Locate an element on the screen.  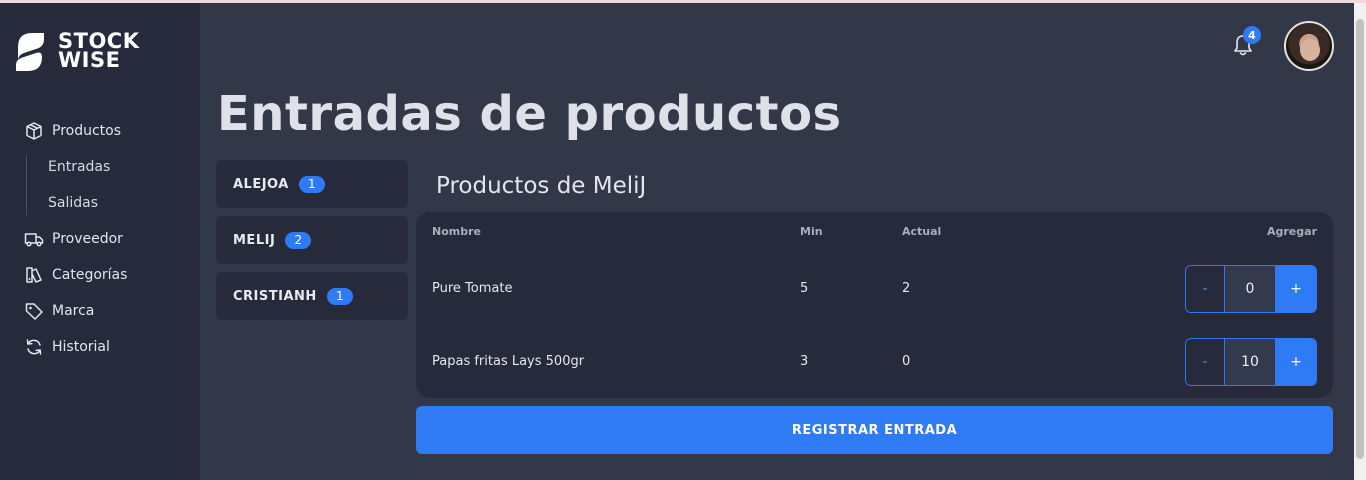
truck-icon is located at coordinates (34, 240).